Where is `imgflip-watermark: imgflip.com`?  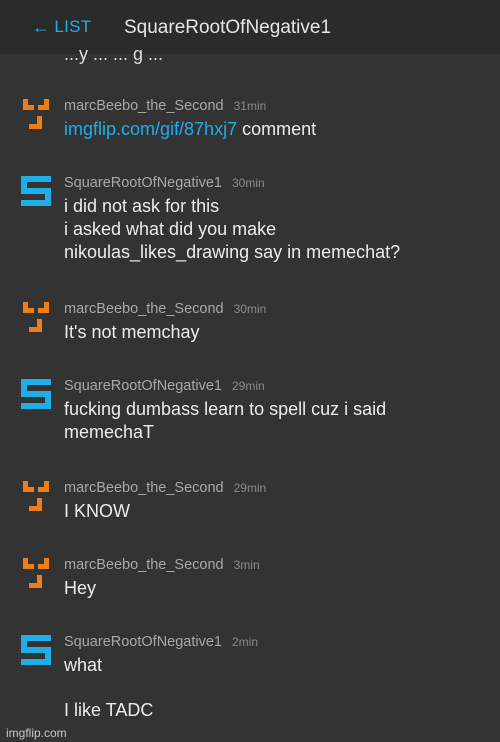 imgflip-watermark: imgflip.com is located at coordinates (36, 733).